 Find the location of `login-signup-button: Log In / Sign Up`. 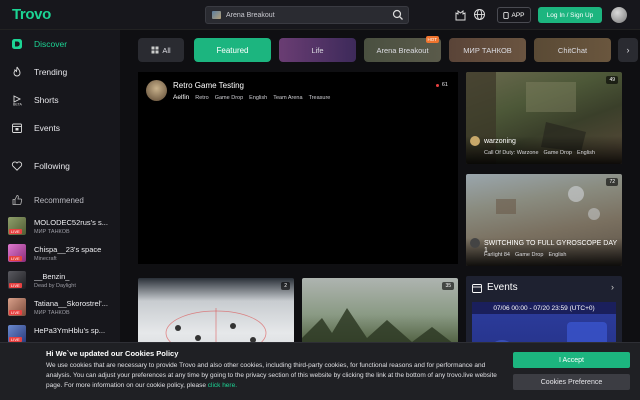

login-signup-button: Log In / Sign Up is located at coordinates (570, 15).